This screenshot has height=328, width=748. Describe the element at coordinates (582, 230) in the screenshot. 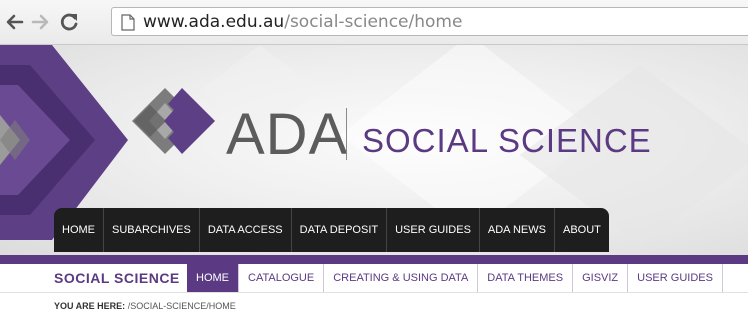

I see `main-nav-about: ABOUT` at that location.